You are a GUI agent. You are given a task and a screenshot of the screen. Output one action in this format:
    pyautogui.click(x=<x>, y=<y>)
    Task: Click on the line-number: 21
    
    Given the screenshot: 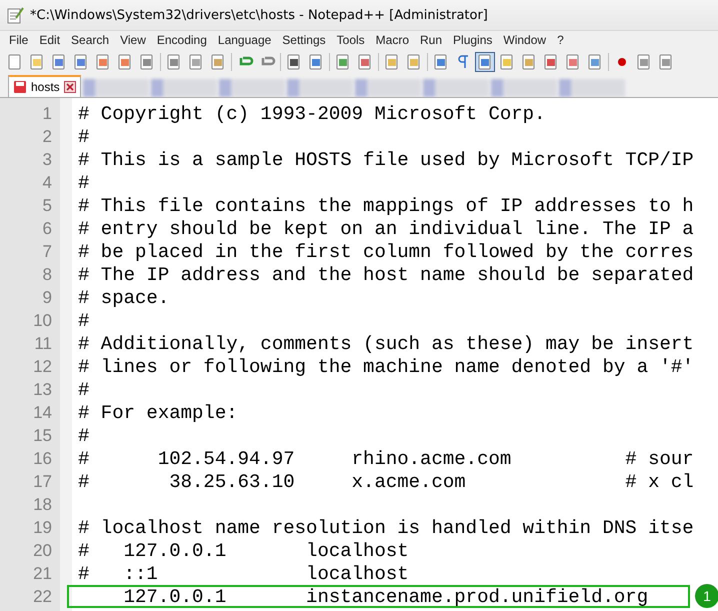 What is the action you would take?
    pyautogui.click(x=42, y=574)
    